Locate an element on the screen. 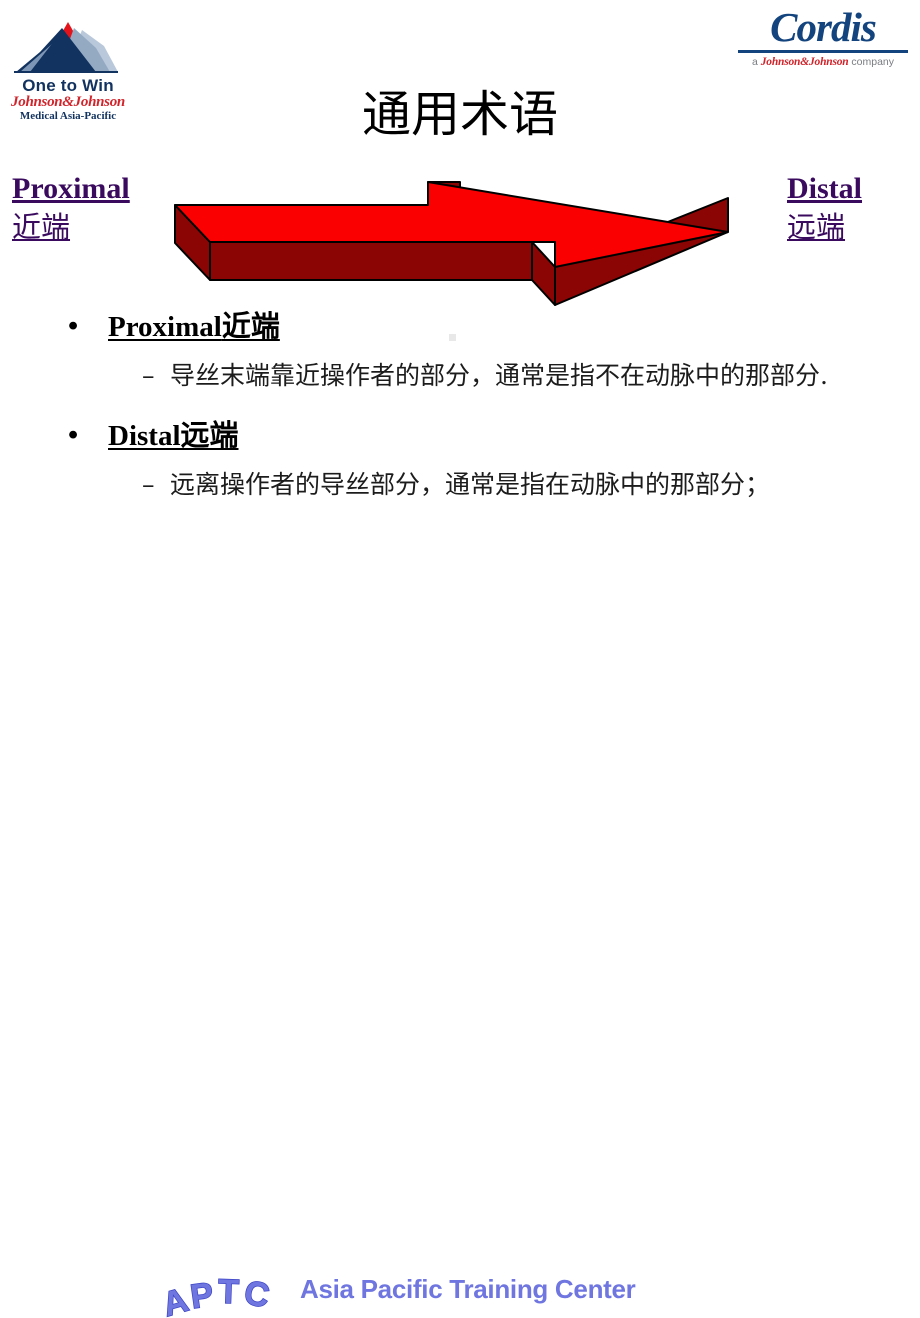 The height and width of the screenshot is (1318, 920). svg-text: T is located at coordinates (228, 1292).